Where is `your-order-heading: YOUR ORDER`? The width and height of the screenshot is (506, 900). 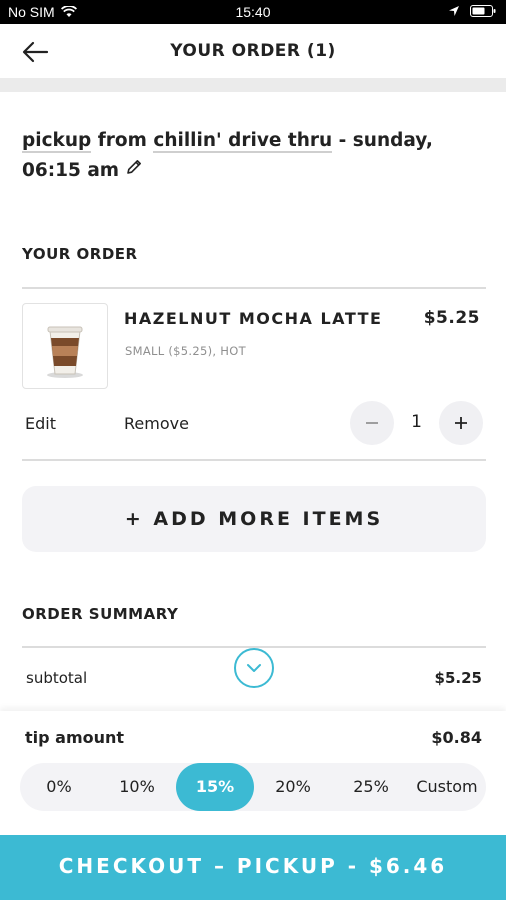 your-order-heading: YOUR ORDER is located at coordinates (80, 254).